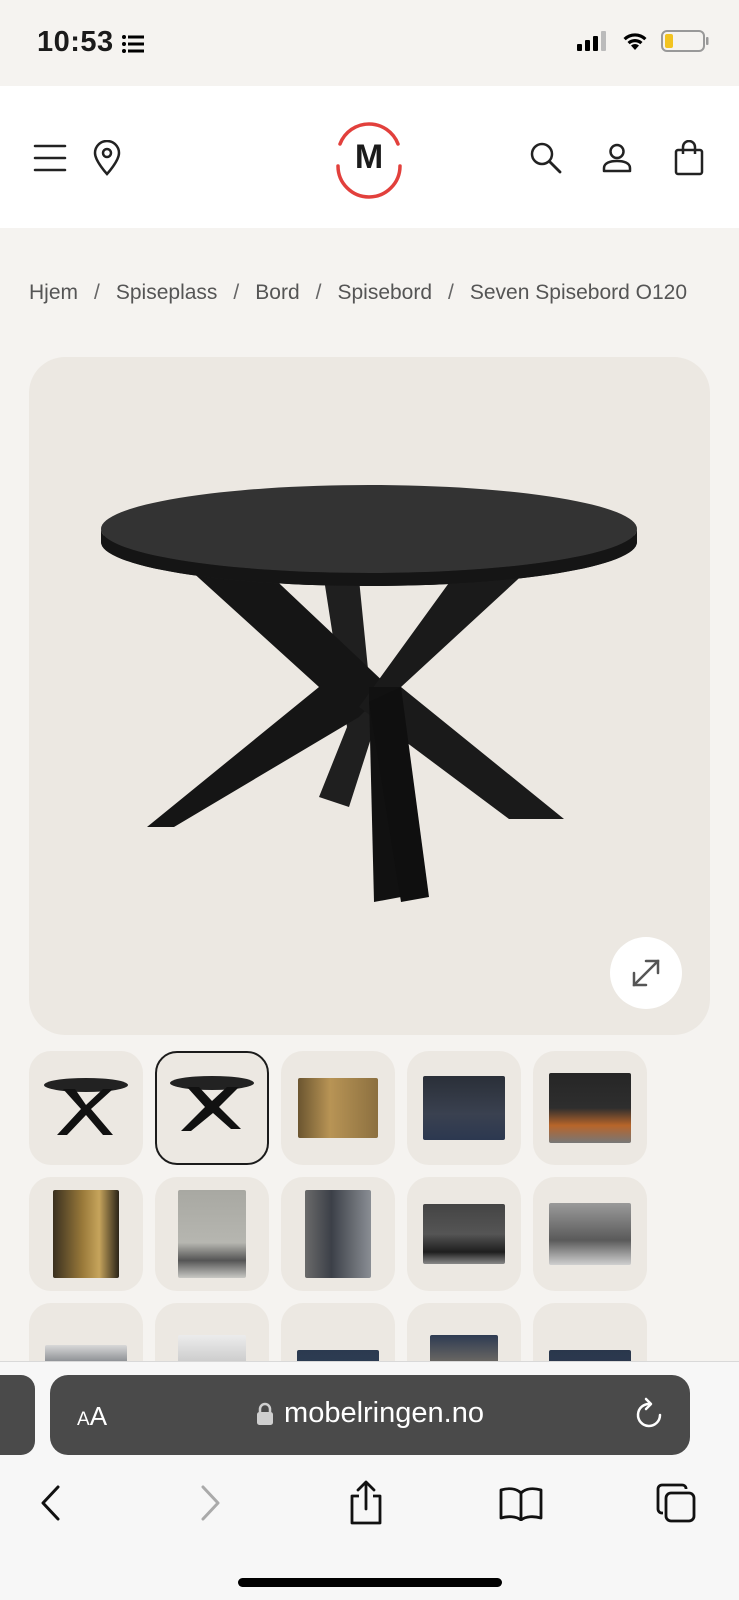 This screenshot has width=739, height=1600. What do you see at coordinates (212, 1108) in the screenshot?
I see `thumbnail-selected` at bounding box center [212, 1108].